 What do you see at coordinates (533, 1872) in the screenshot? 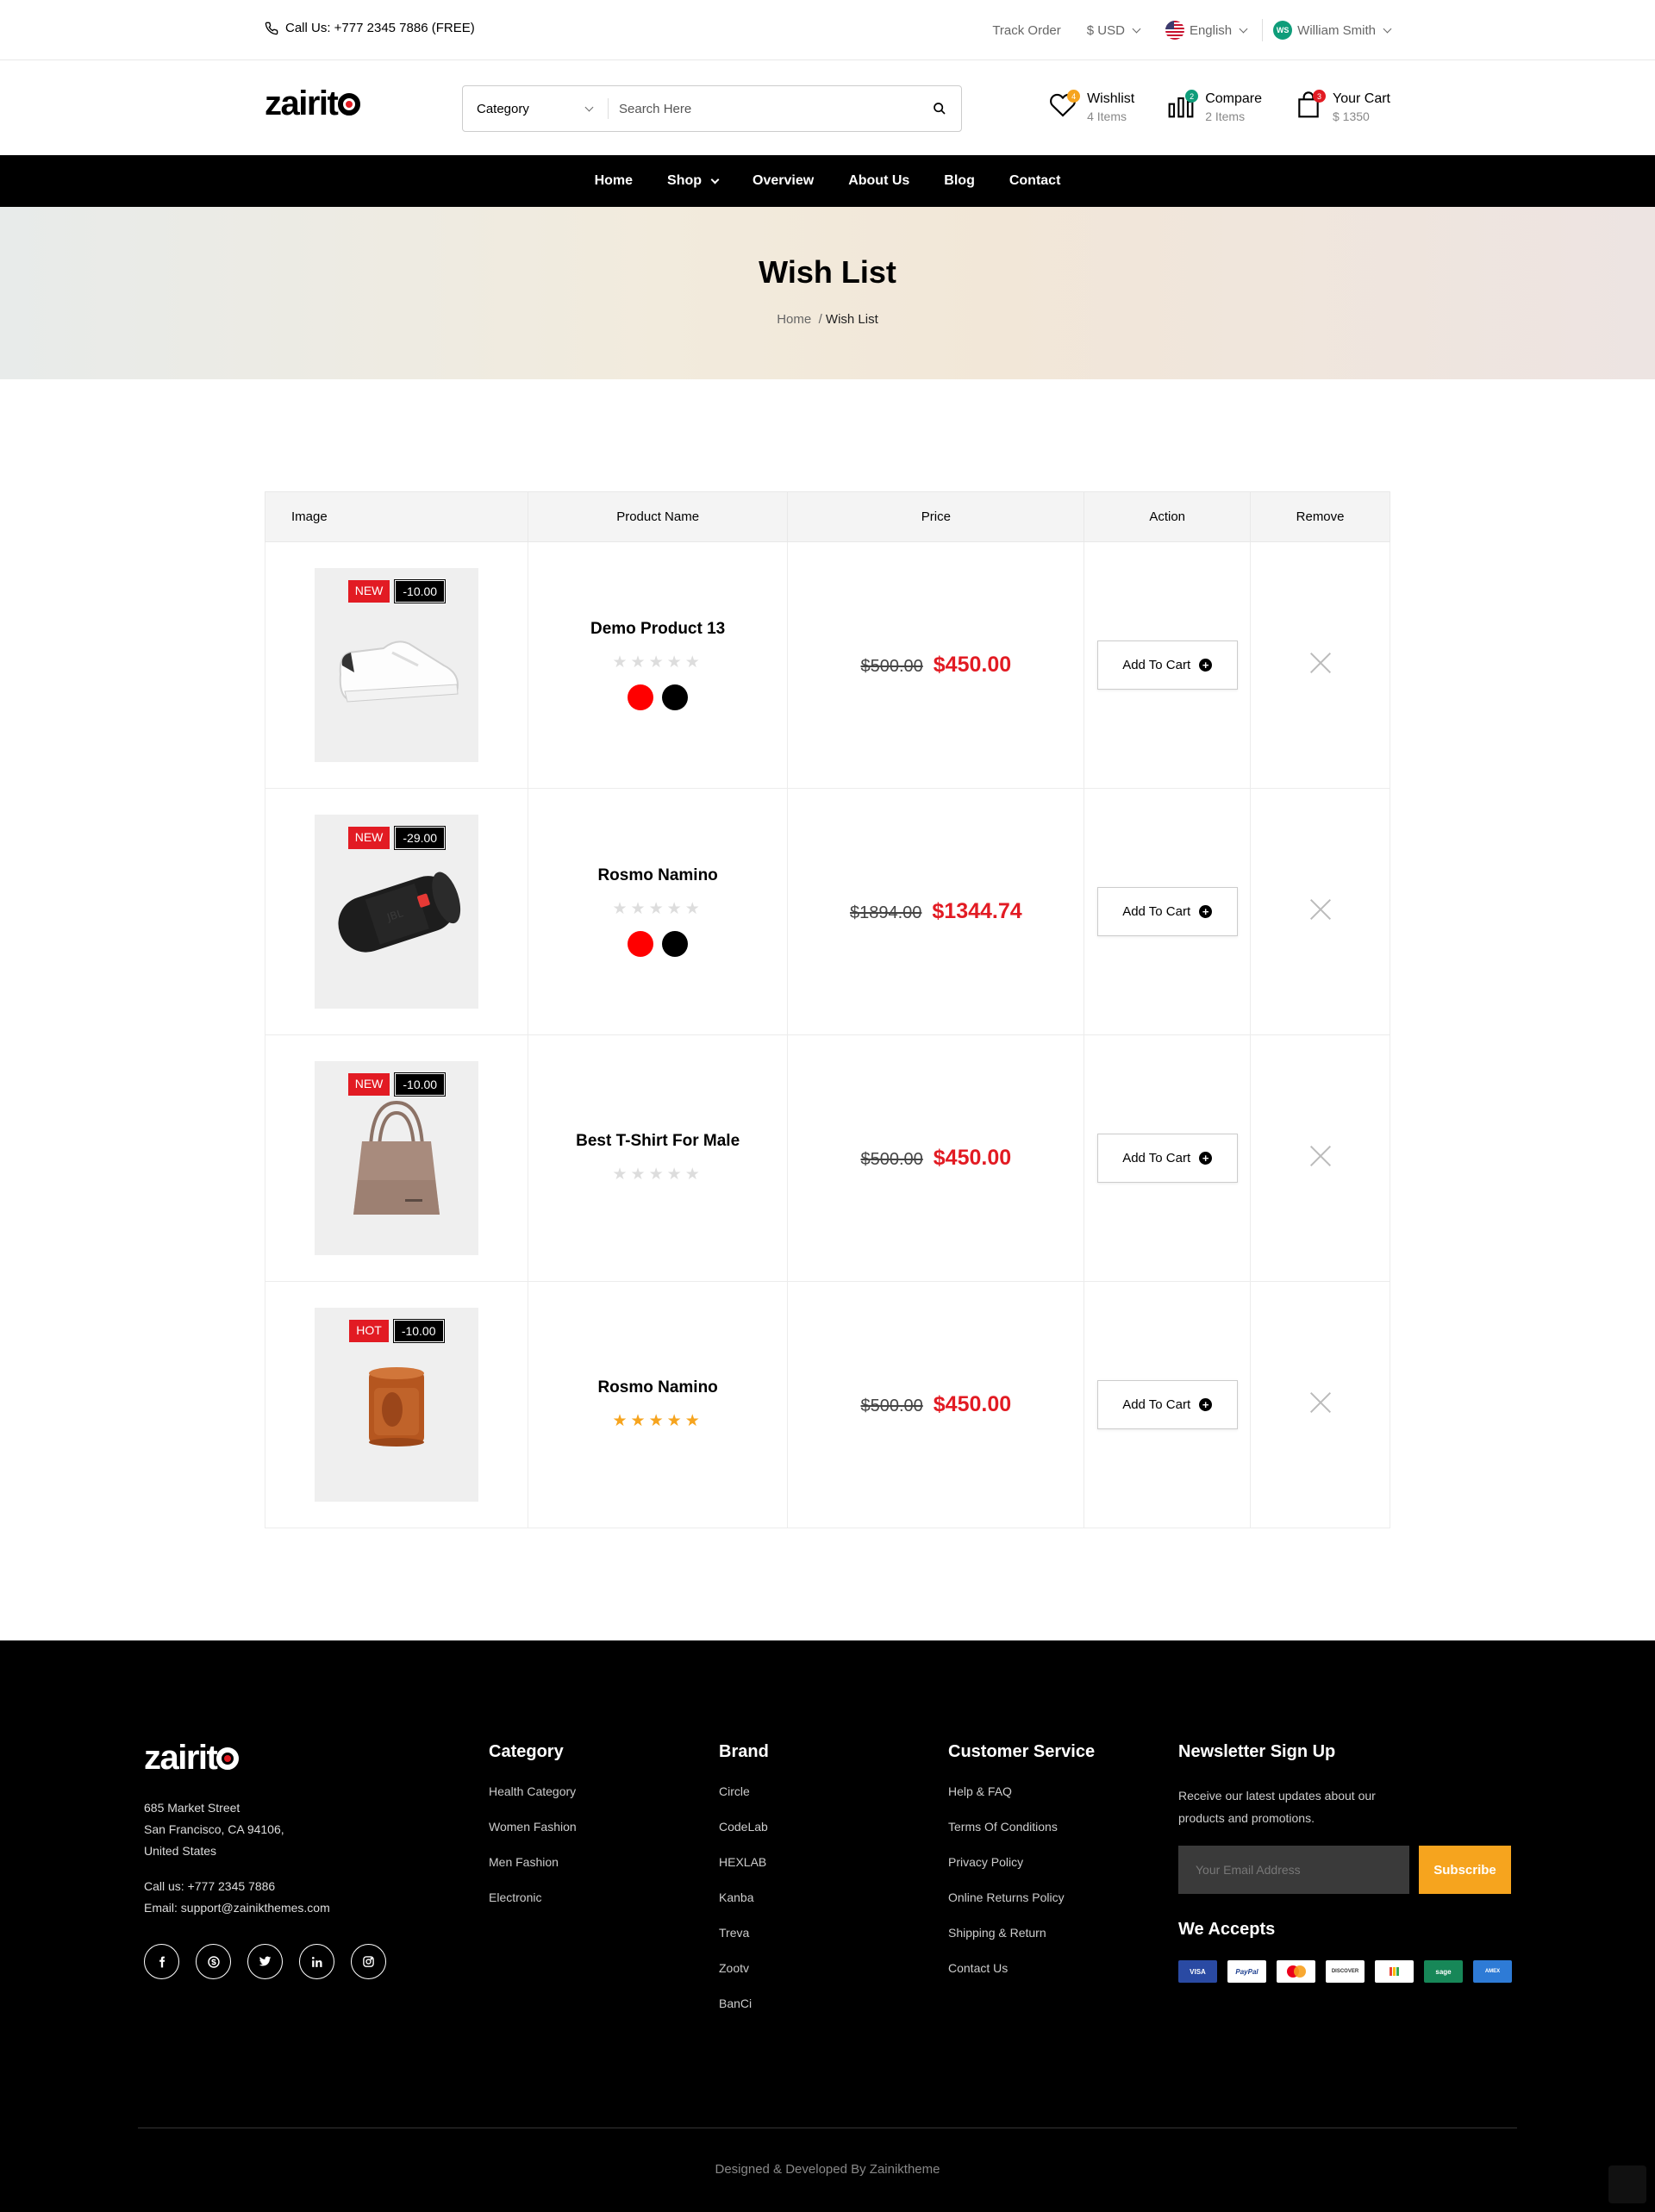
I see `footer-link: Men Fashion` at bounding box center [533, 1872].